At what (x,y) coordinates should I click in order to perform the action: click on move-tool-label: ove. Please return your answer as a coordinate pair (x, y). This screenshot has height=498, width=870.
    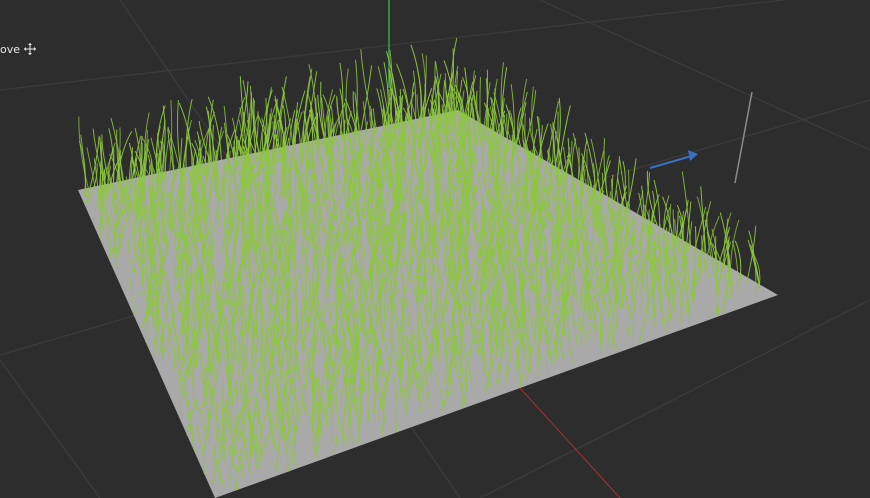
    Looking at the image, I should click on (10, 49).